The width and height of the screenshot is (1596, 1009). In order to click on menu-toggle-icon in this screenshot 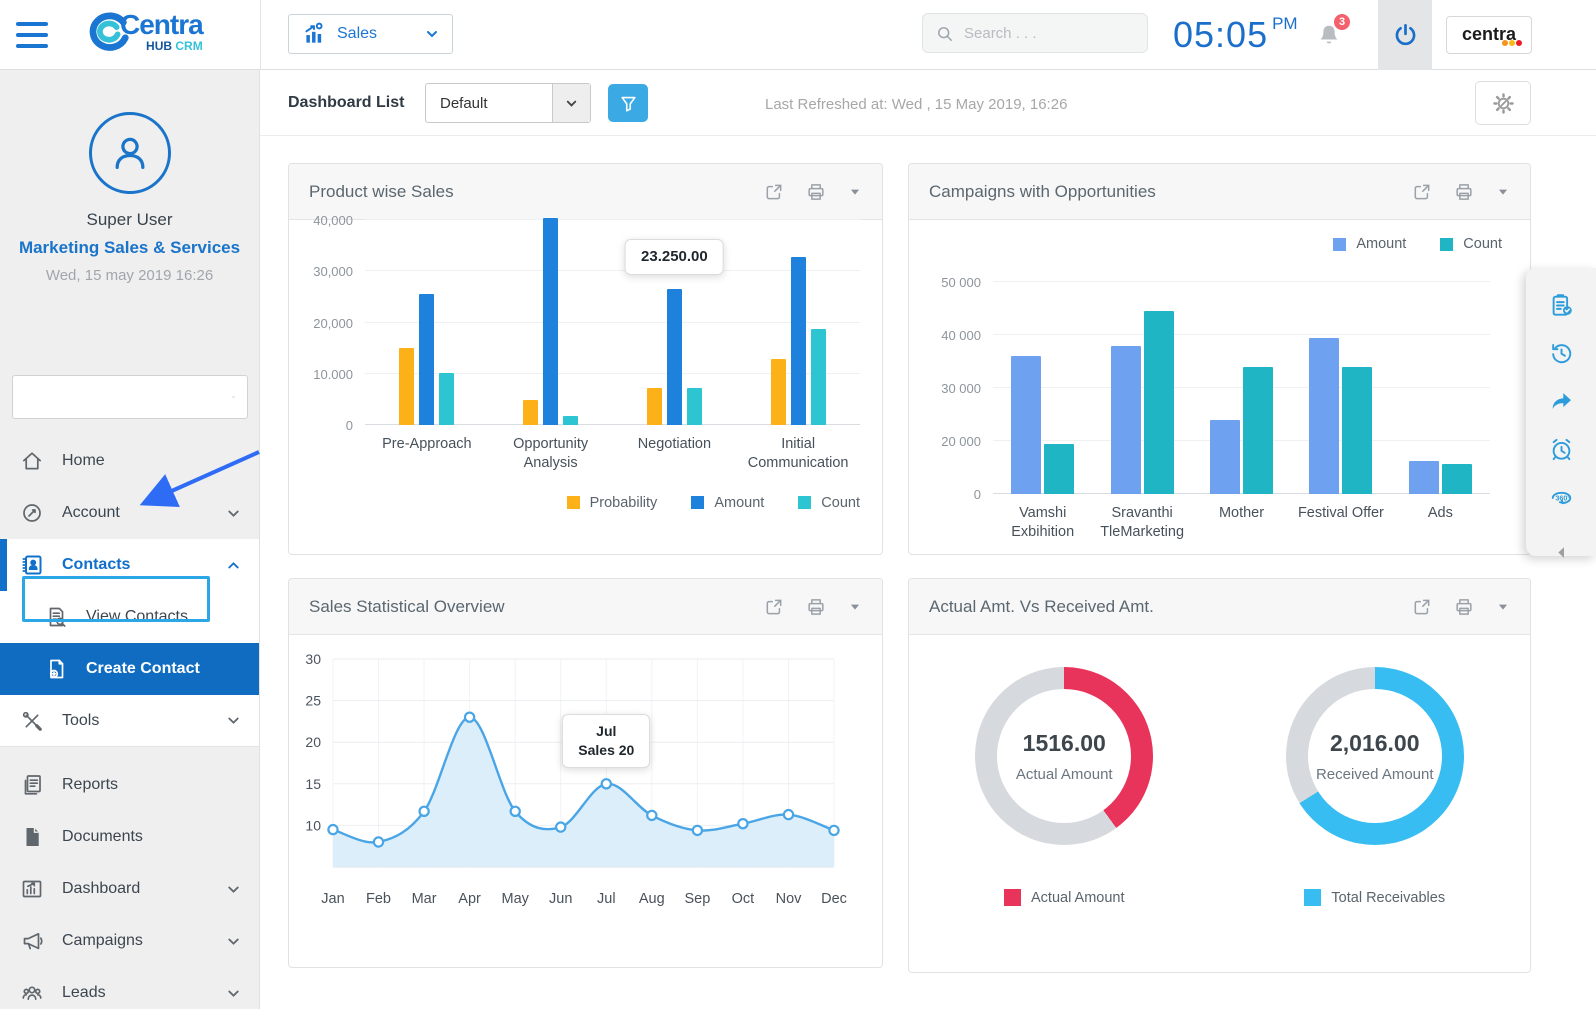, I will do `click(32, 35)`.